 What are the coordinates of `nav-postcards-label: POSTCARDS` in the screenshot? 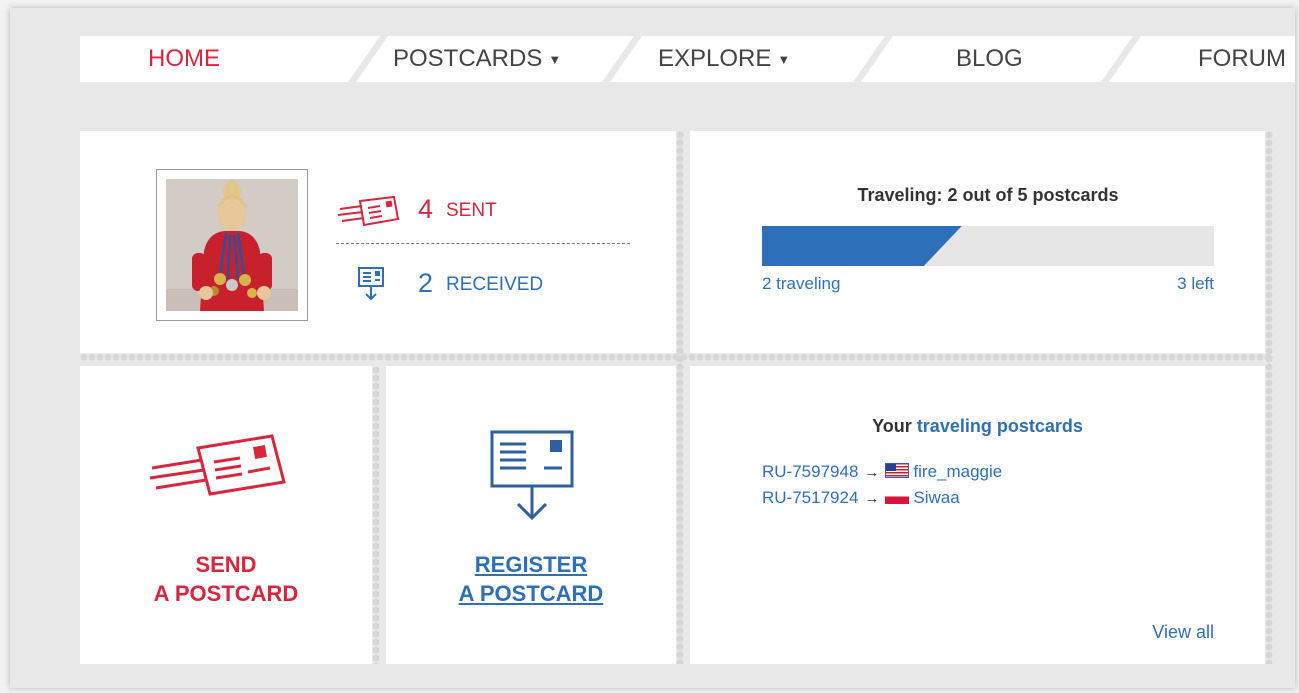 It's located at (468, 58).